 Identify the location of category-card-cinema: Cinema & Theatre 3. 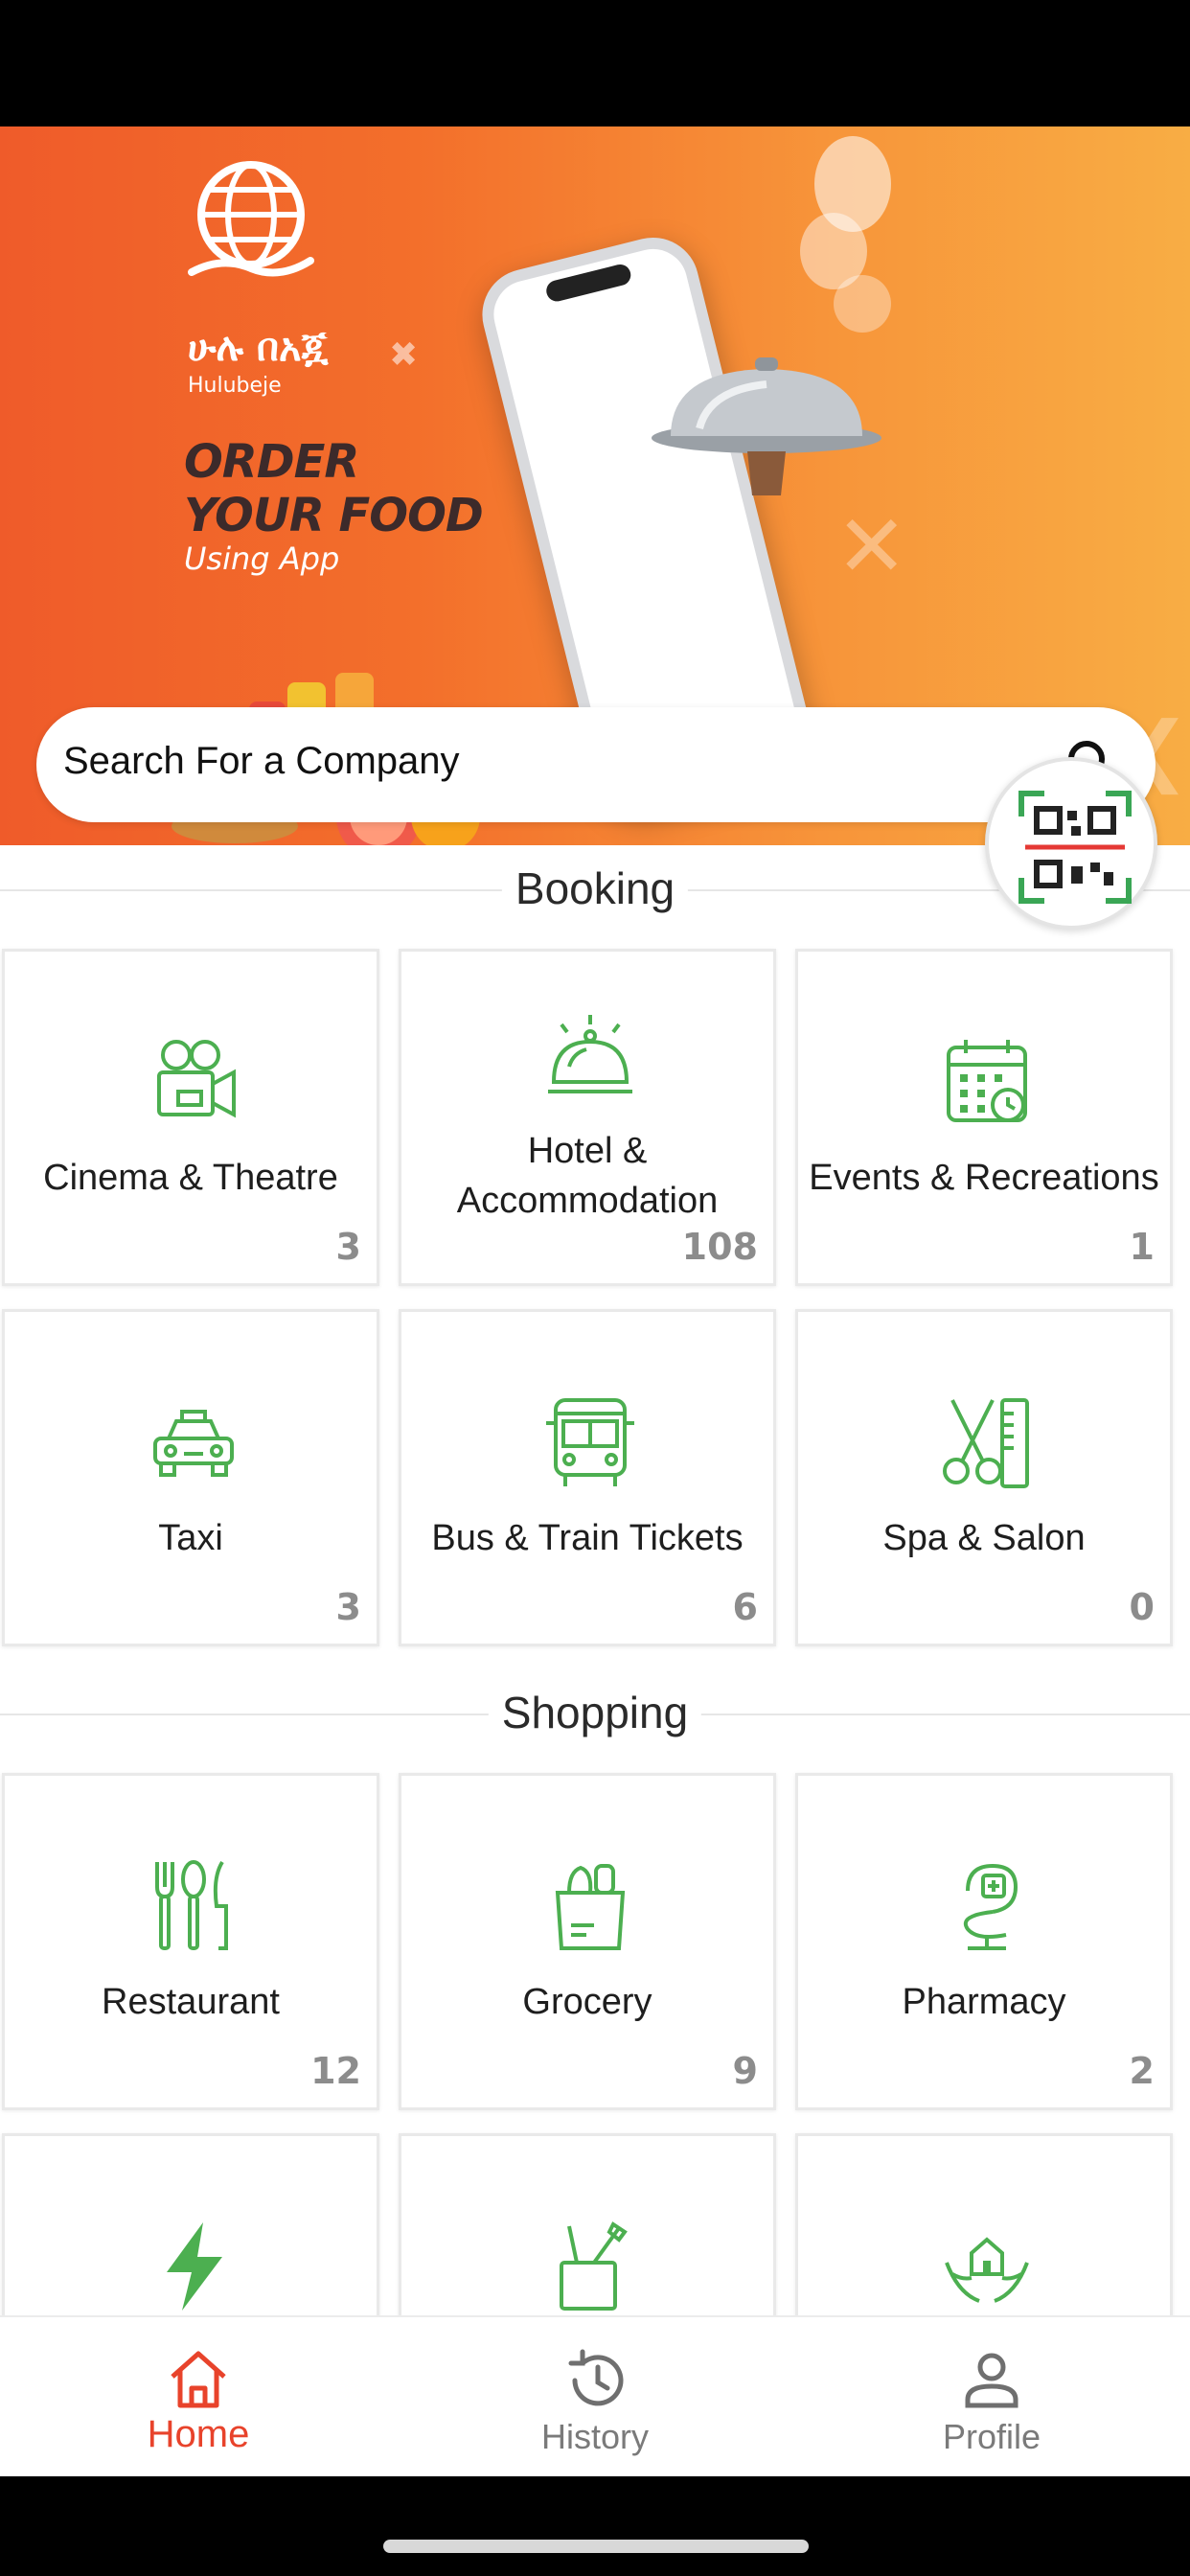
(191, 1117).